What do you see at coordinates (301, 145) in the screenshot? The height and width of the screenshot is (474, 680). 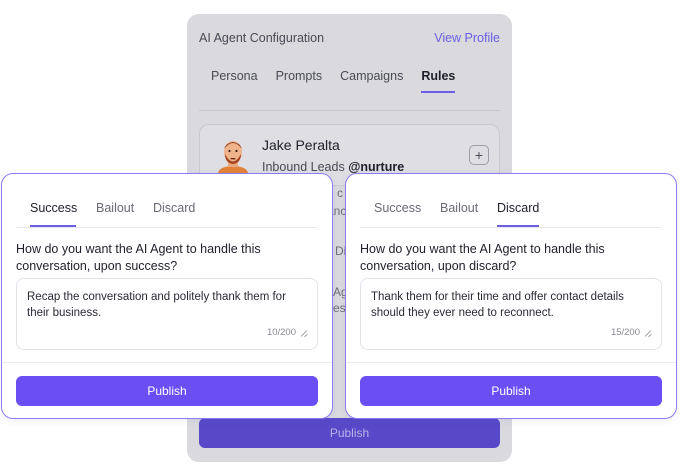 I see `agent-name: Jake Peralta` at bounding box center [301, 145].